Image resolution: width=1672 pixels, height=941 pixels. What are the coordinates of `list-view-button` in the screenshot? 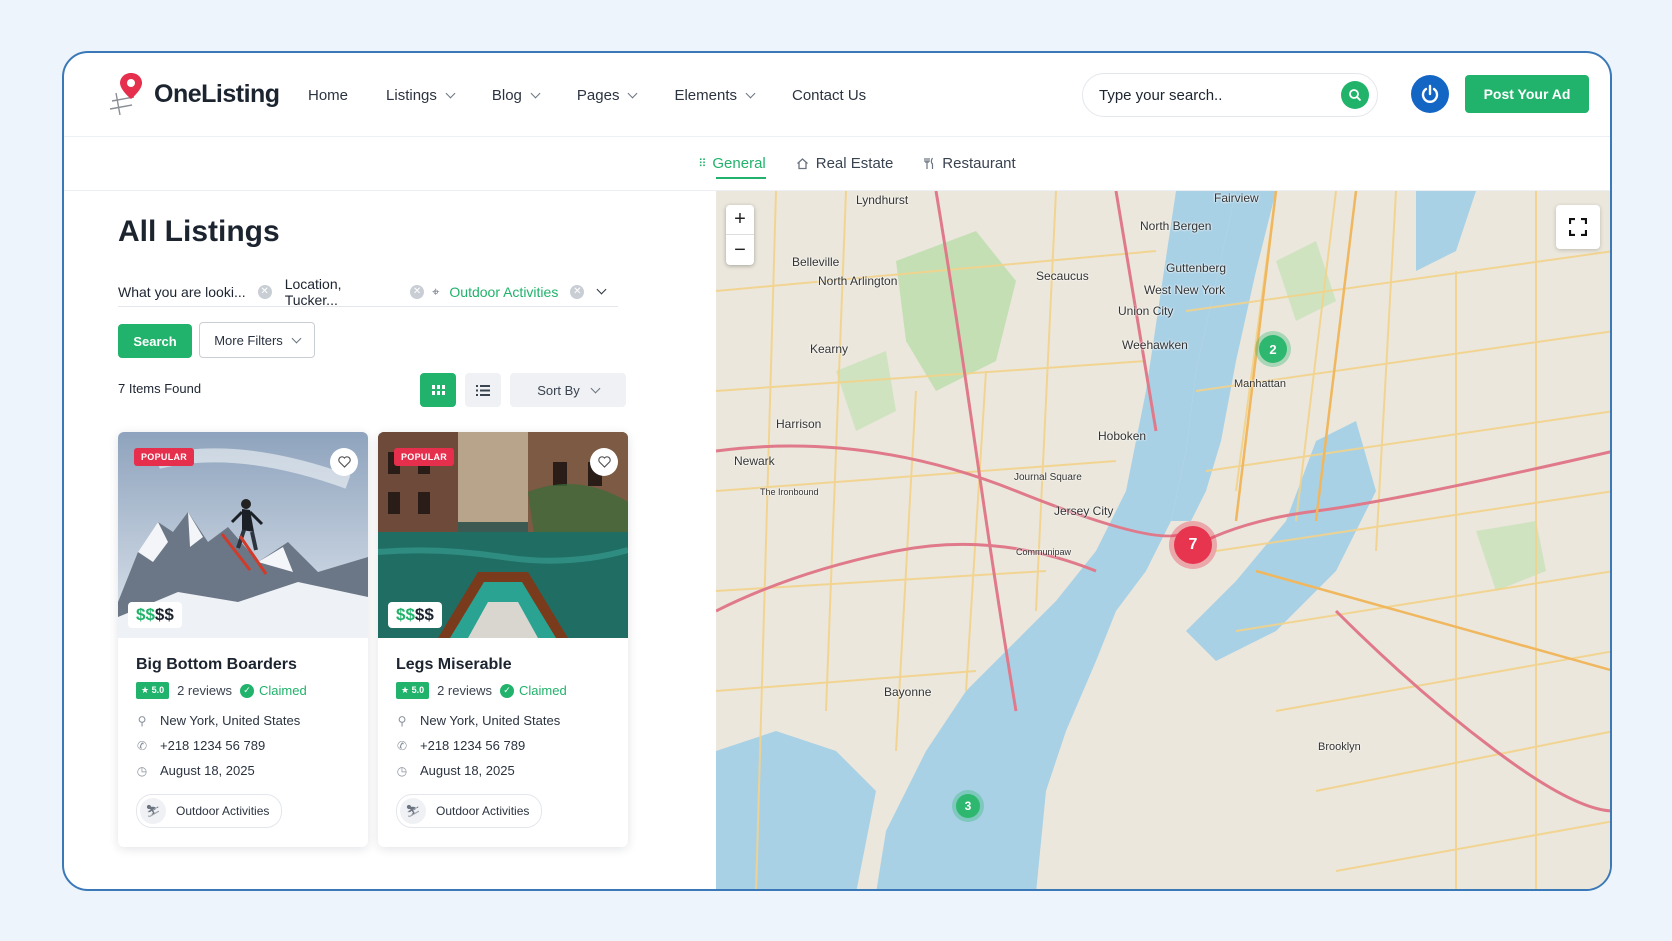 It's located at (483, 390).